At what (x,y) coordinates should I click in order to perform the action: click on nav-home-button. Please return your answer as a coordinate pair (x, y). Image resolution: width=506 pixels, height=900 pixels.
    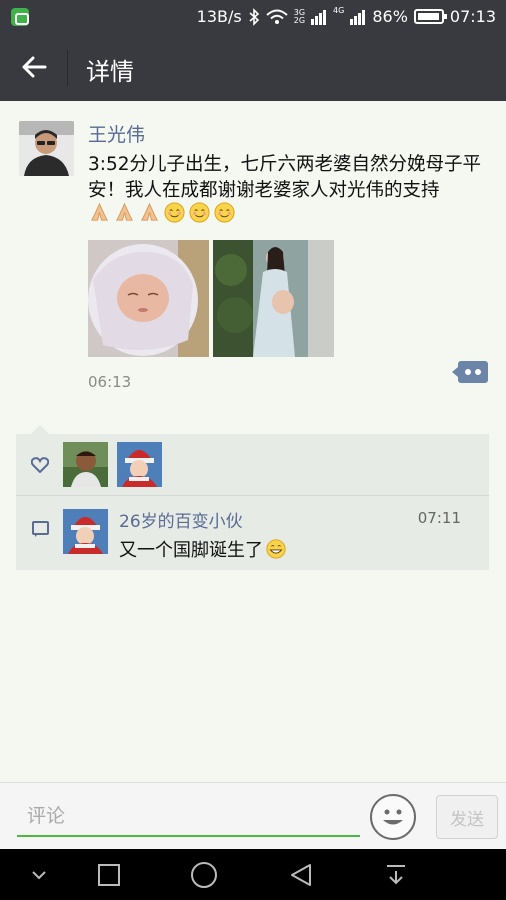
    Looking at the image, I should click on (204, 875).